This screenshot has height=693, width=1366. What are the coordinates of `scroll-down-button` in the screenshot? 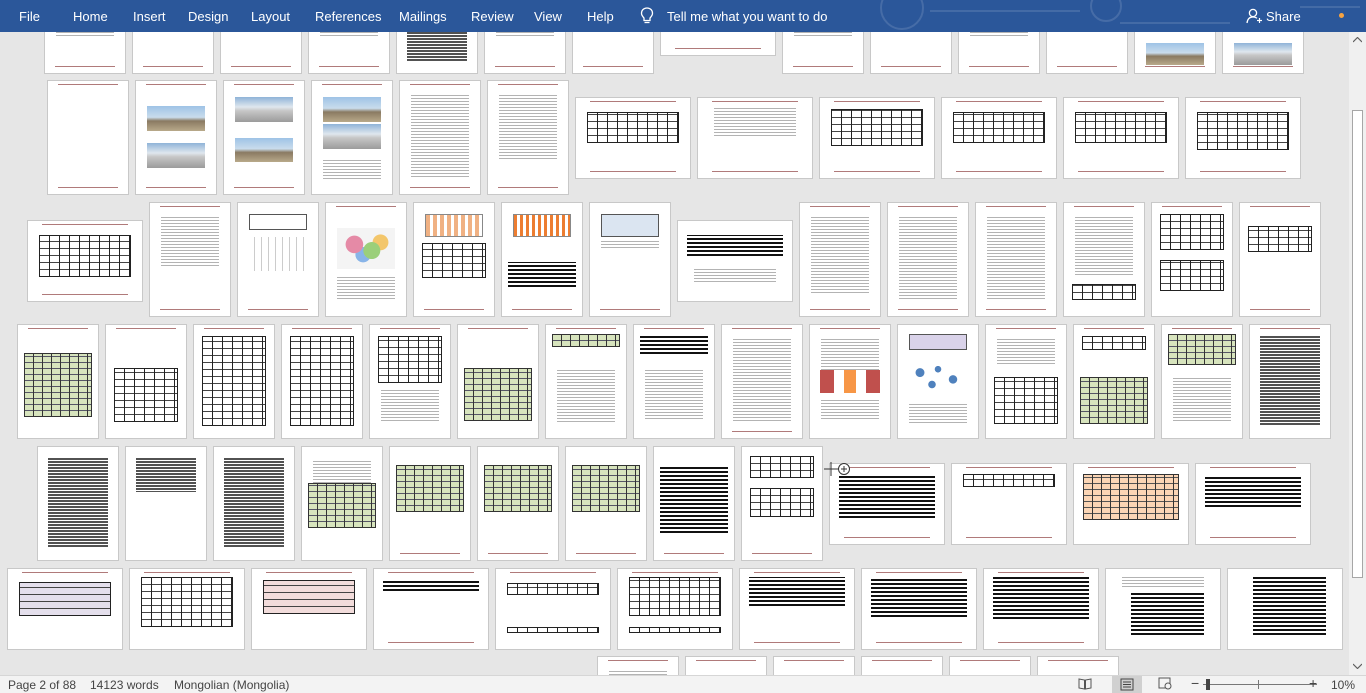 It's located at (1357, 666).